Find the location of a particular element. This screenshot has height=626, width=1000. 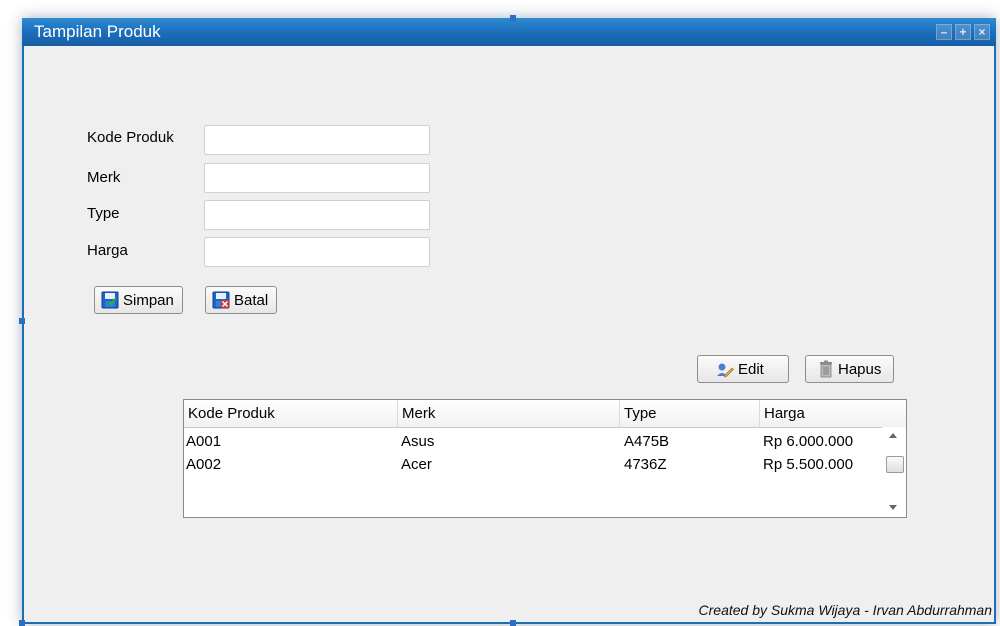

maximize-icon: + is located at coordinates (963, 32).